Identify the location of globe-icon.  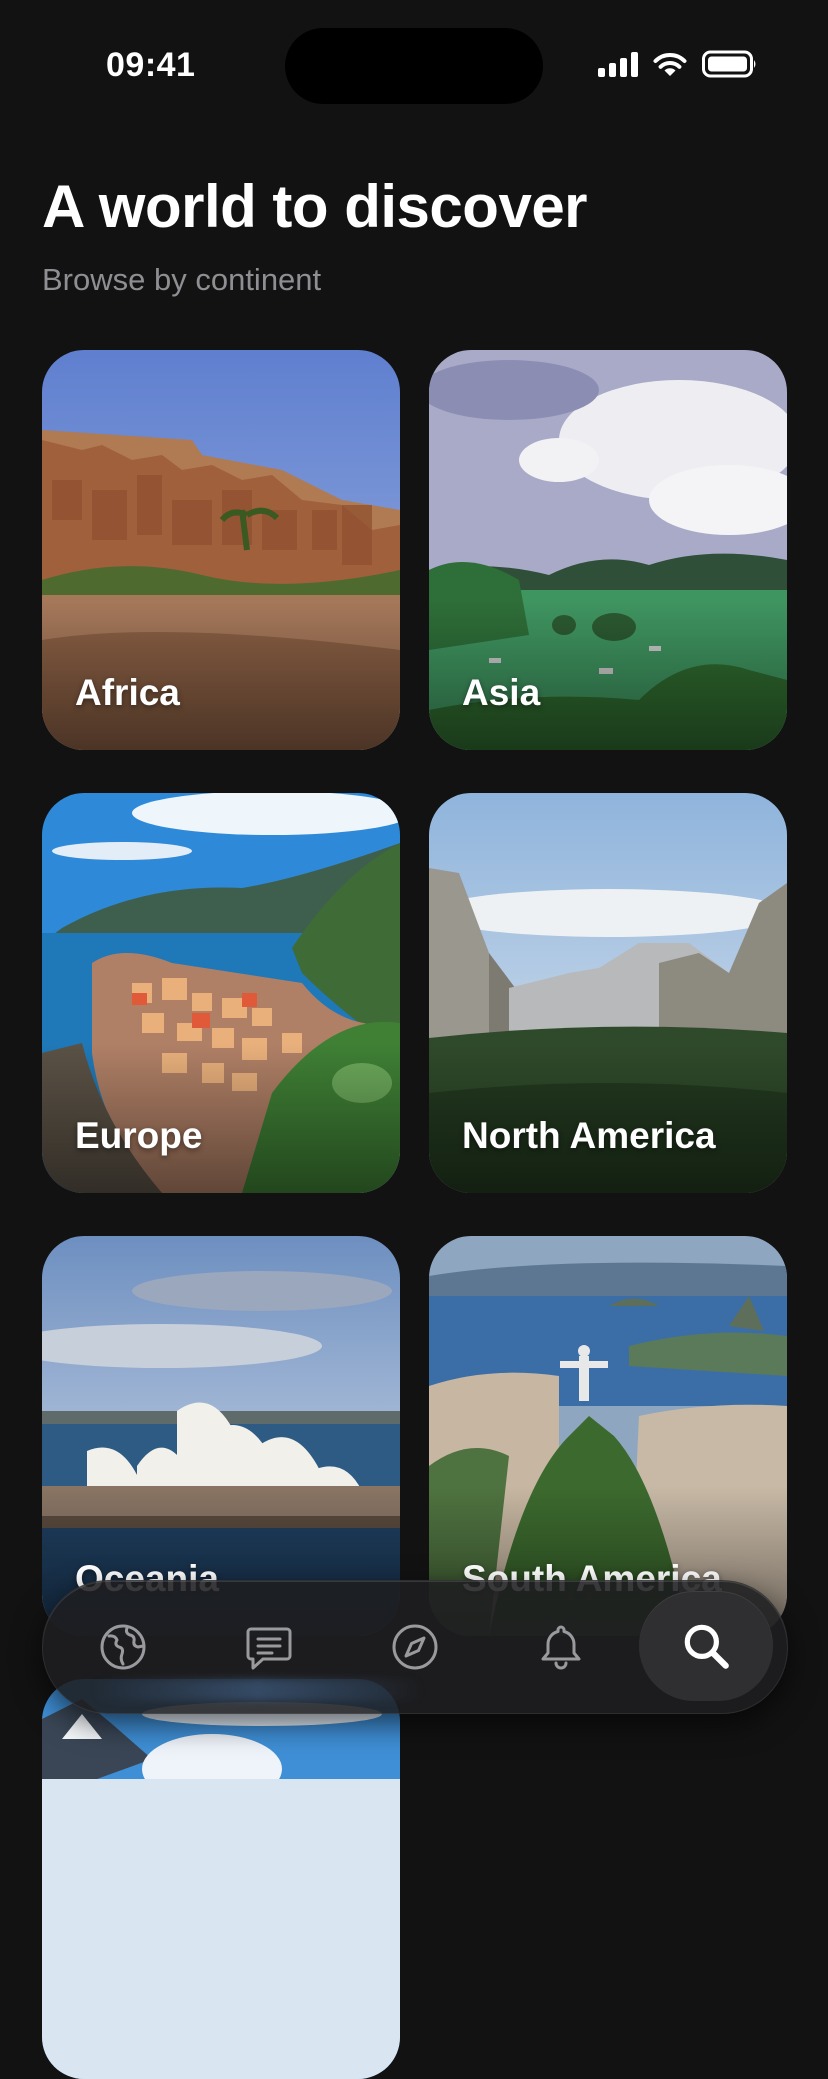
(123, 1647).